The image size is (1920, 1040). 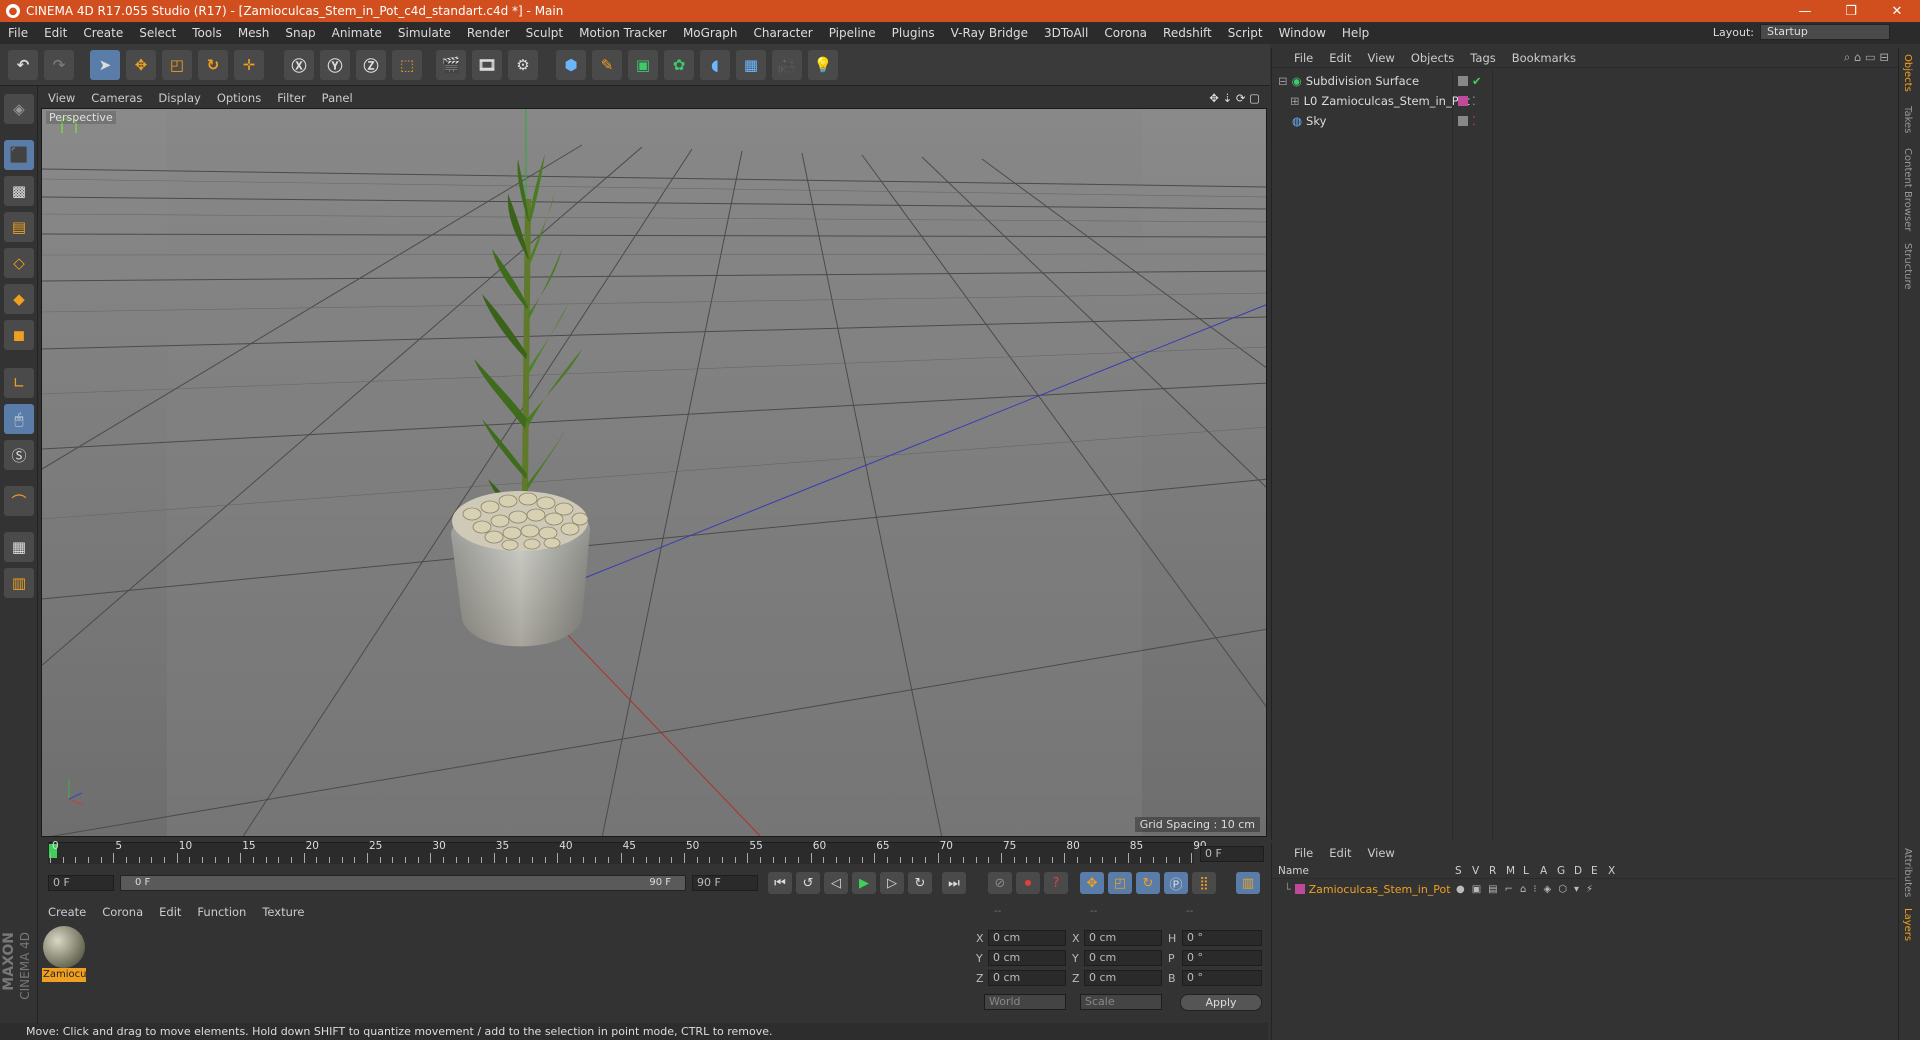 I want to click on render-settings-icon: ⚙, so click(x=523, y=65).